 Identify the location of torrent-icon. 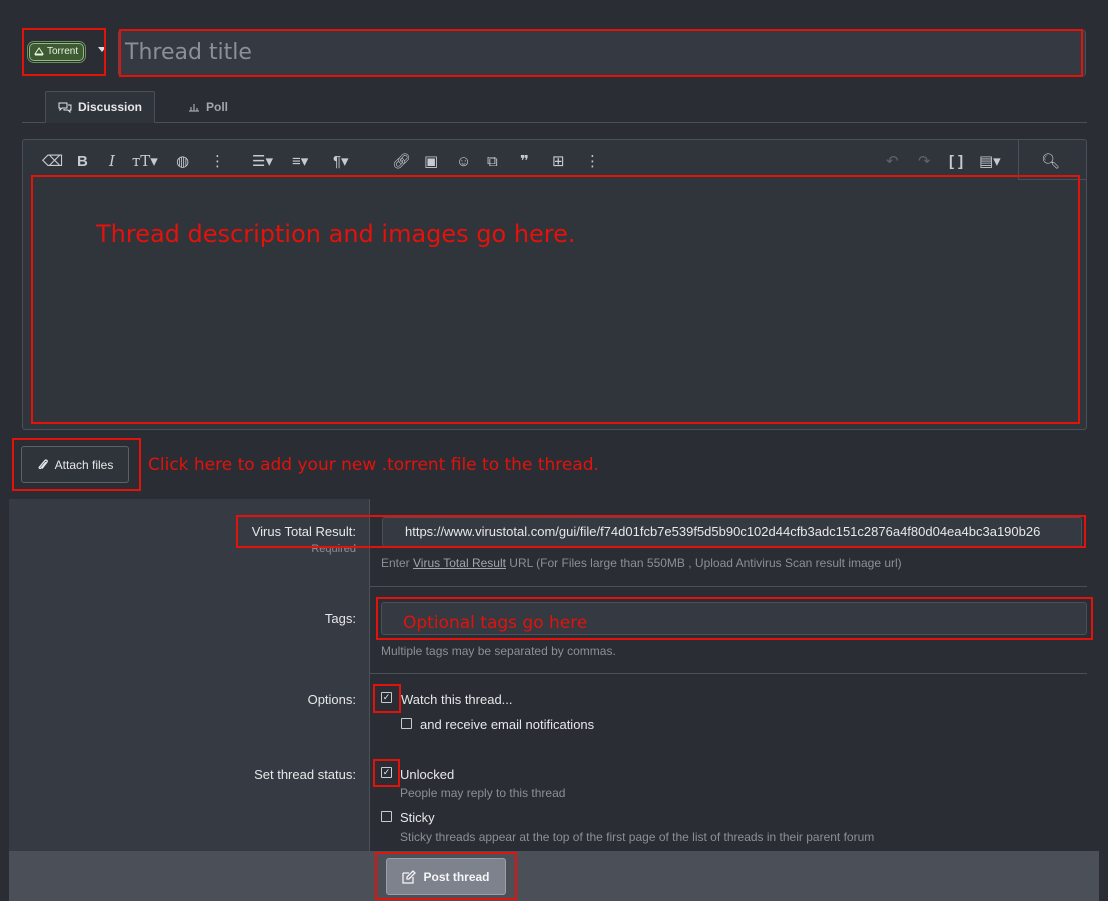
(39, 51).